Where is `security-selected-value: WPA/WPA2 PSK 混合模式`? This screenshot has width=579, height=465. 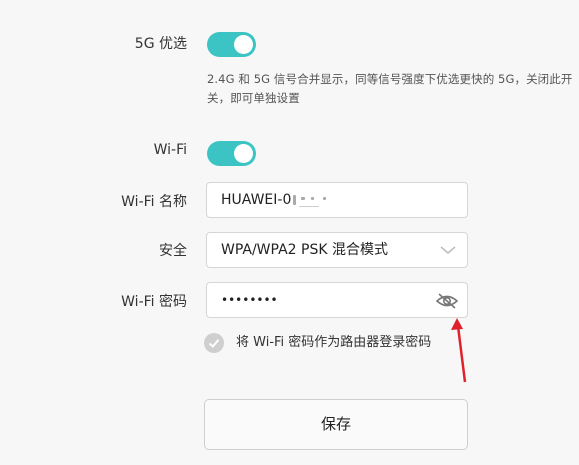
security-selected-value: WPA/WPA2 PSK 混合模式 is located at coordinates (304, 250).